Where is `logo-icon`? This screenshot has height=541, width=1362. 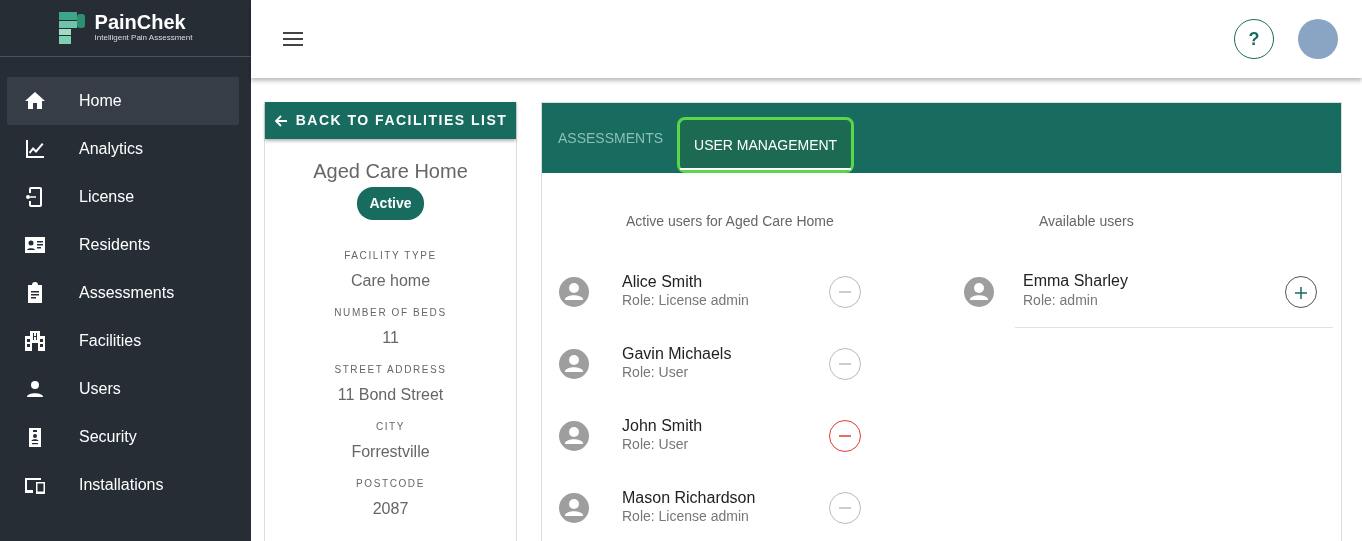
logo-icon is located at coordinates (72, 28).